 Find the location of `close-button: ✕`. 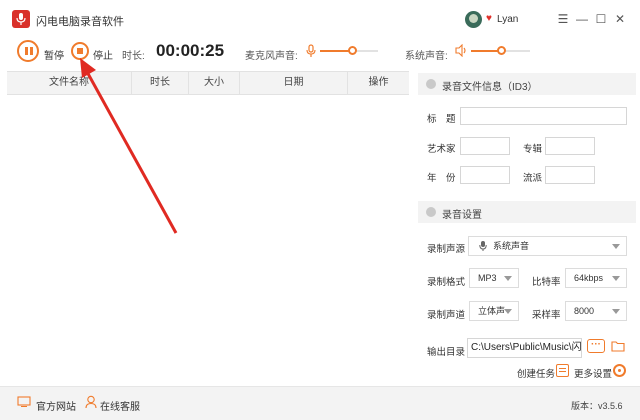

close-button: ✕ is located at coordinates (620, 19).